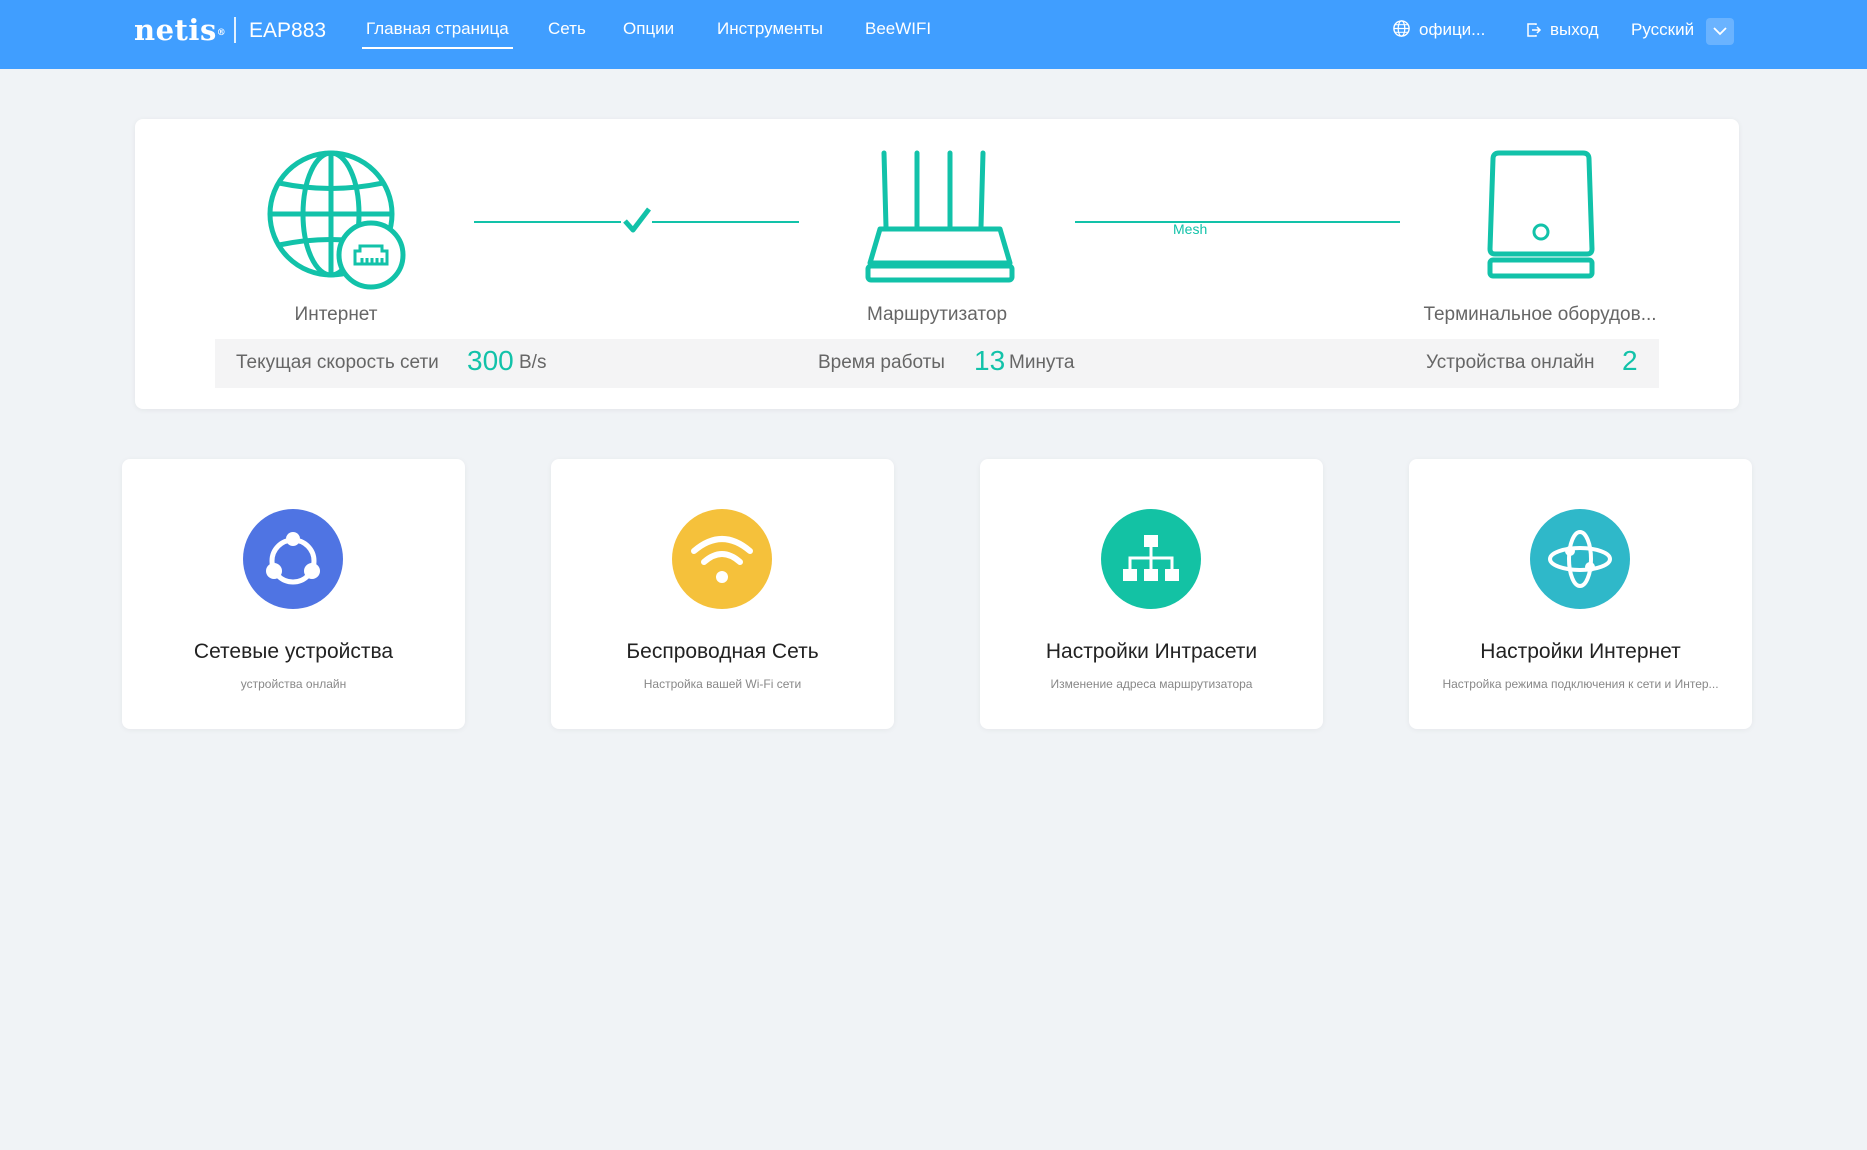 This screenshot has height=1150, width=1867. Describe the element at coordinates (533, 362) in the screenshot. I see `speed-unit: B/s` at that location.